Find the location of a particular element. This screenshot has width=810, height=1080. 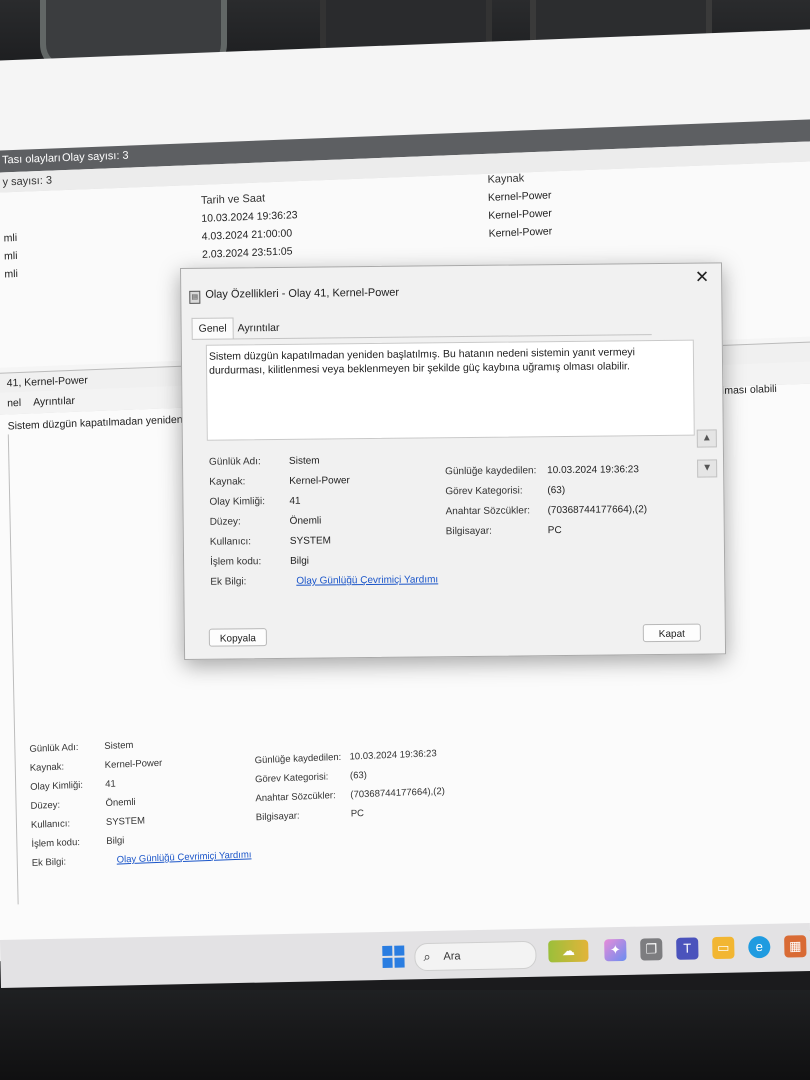

field-value: (63) is located at coordinates (358, 775).